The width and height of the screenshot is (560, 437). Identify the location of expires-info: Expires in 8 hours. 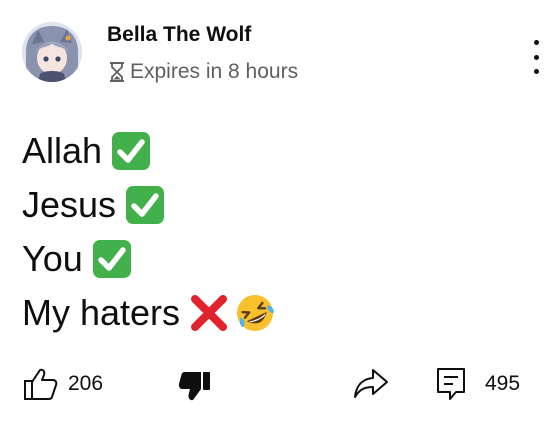
(203, 72).